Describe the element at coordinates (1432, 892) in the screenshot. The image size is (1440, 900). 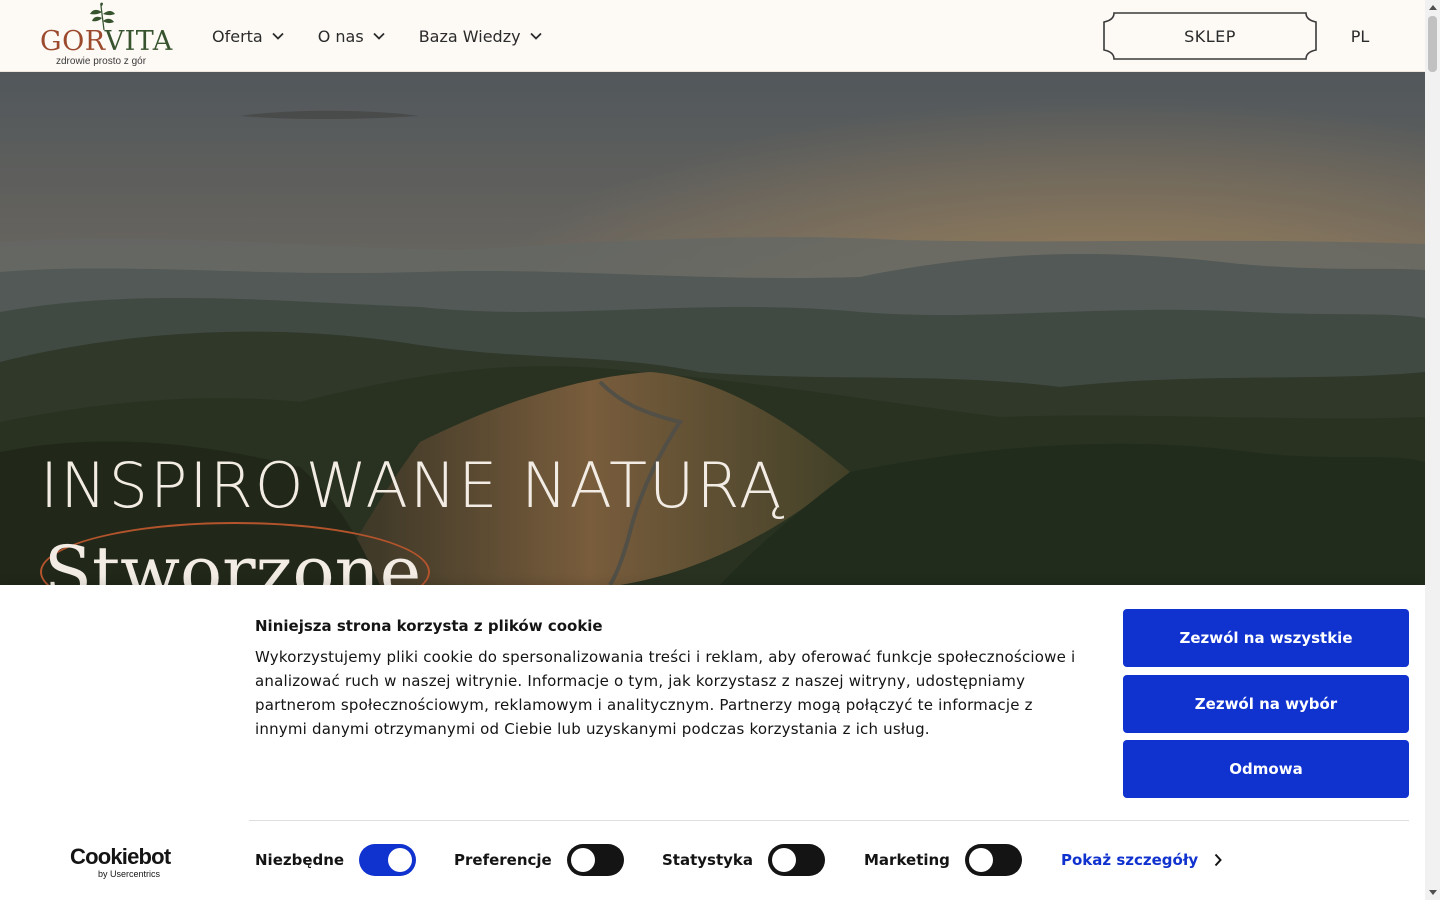
I see `scroll-down-arrow-icon` at that location.